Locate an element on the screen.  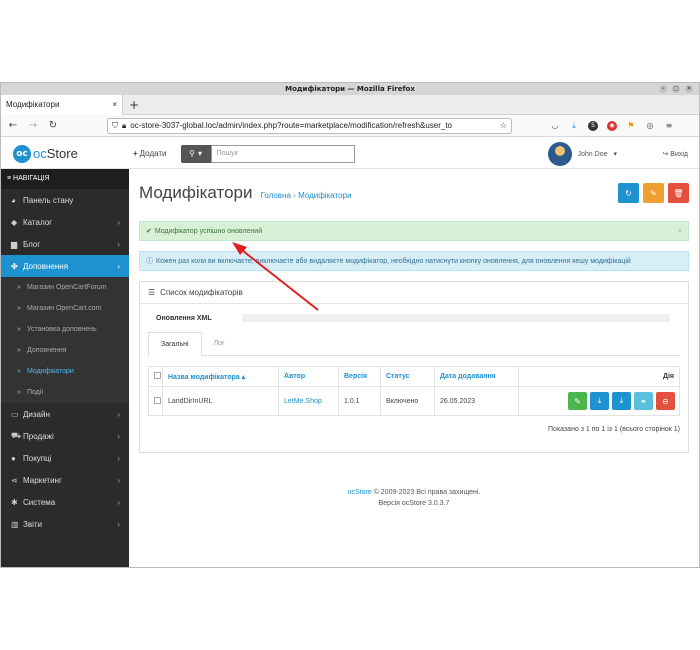
page-title: Модифікатори is located at coordinates (196, 192).